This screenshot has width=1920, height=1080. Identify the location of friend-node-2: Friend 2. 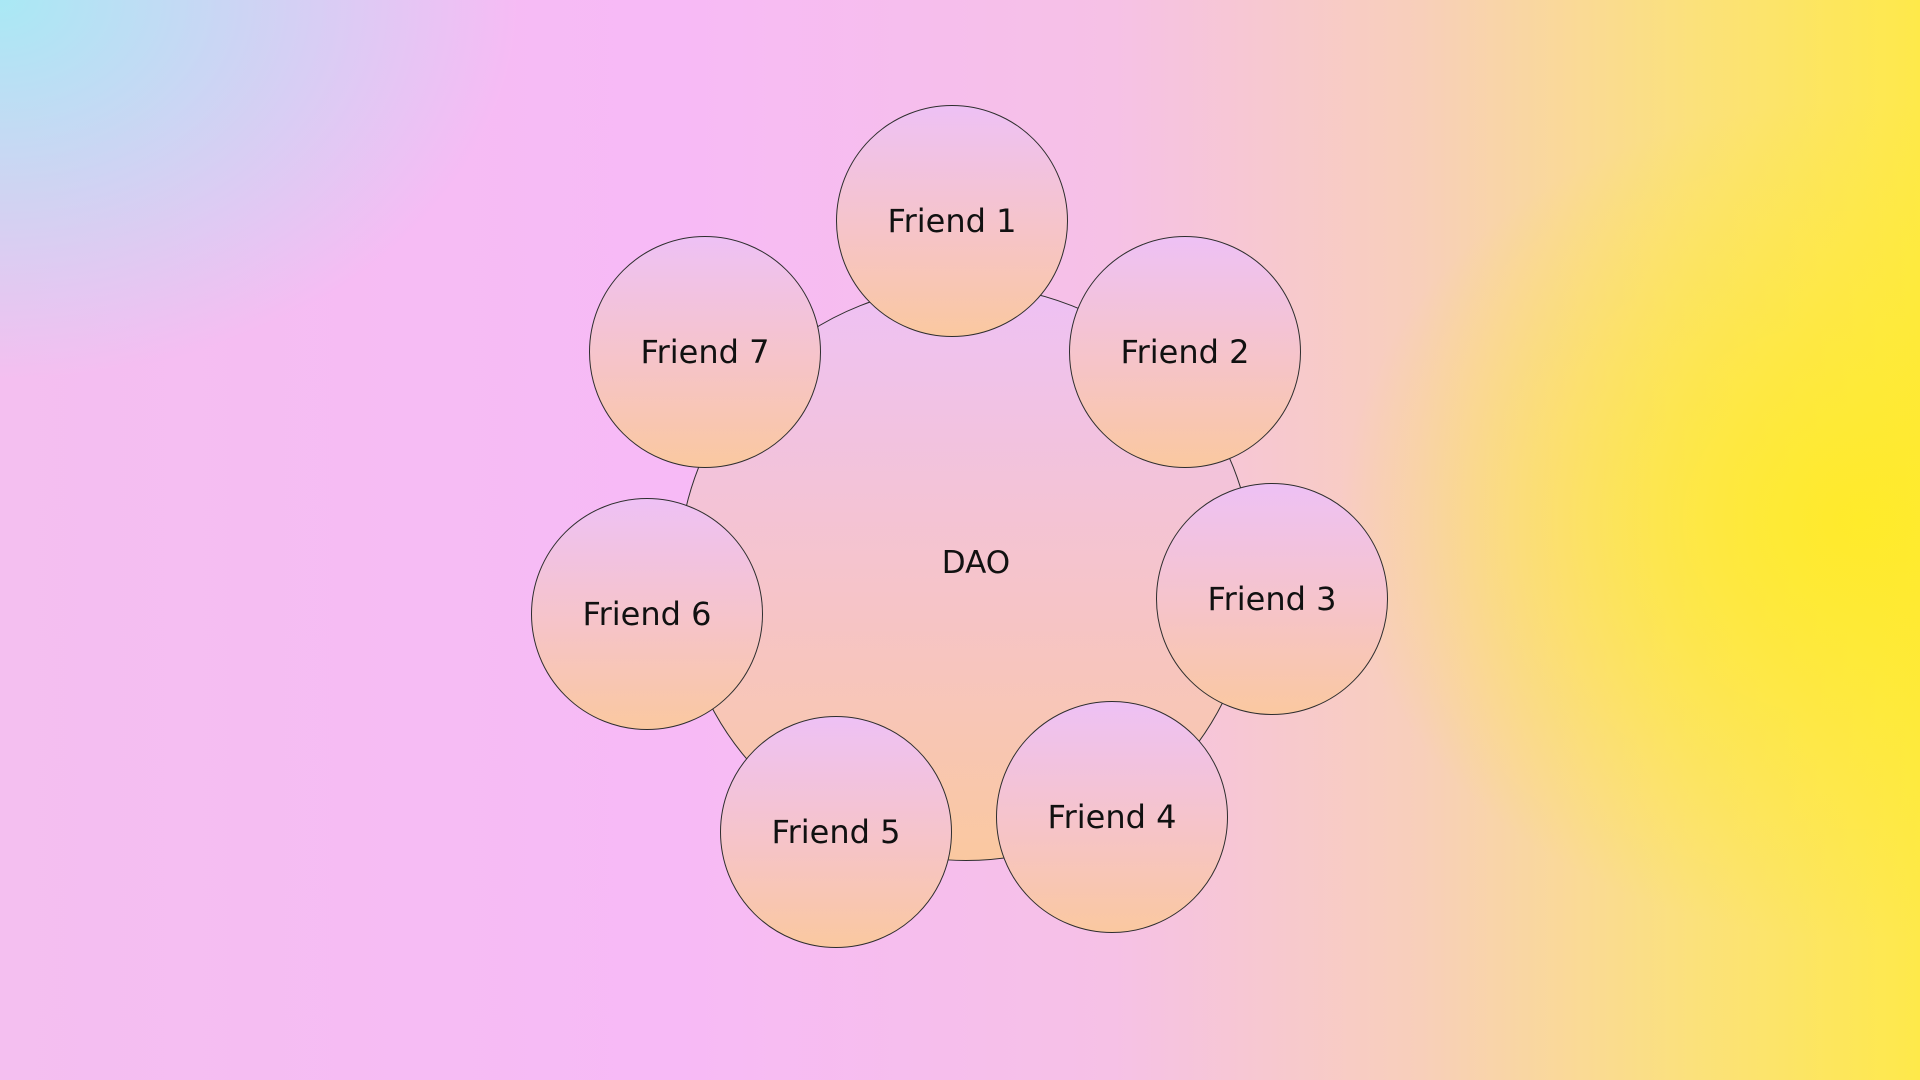
(1185, 352).